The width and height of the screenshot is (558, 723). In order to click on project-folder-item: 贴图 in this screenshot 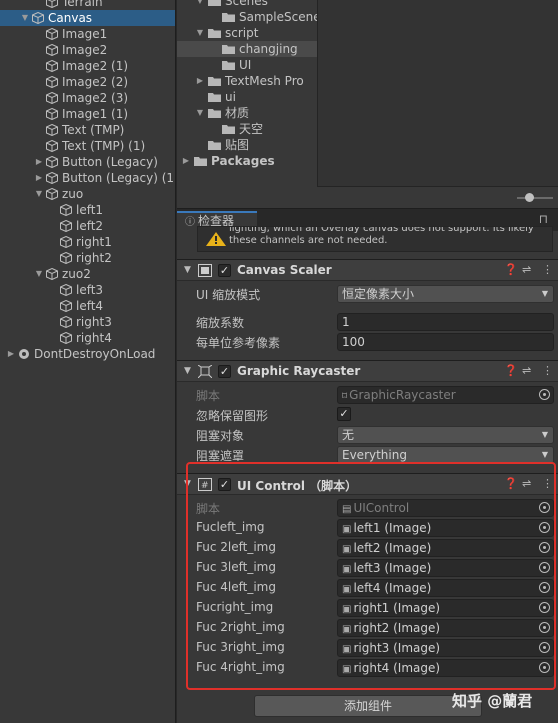, I will do `click(247, 145)`.